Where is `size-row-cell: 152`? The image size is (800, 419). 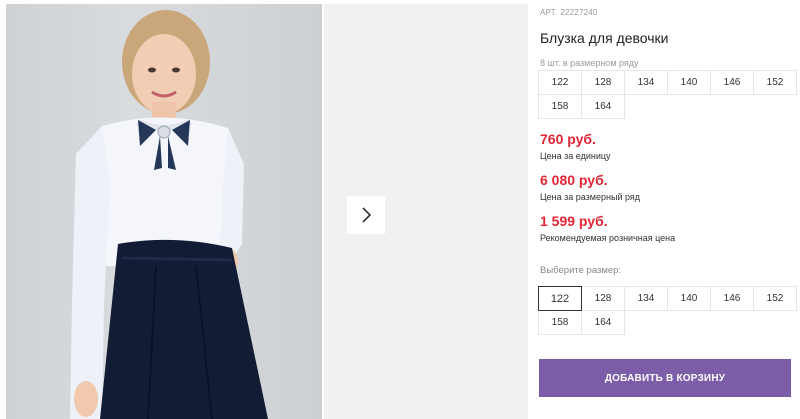 size-row-cell: 152 is located at coordinates (775, 82).